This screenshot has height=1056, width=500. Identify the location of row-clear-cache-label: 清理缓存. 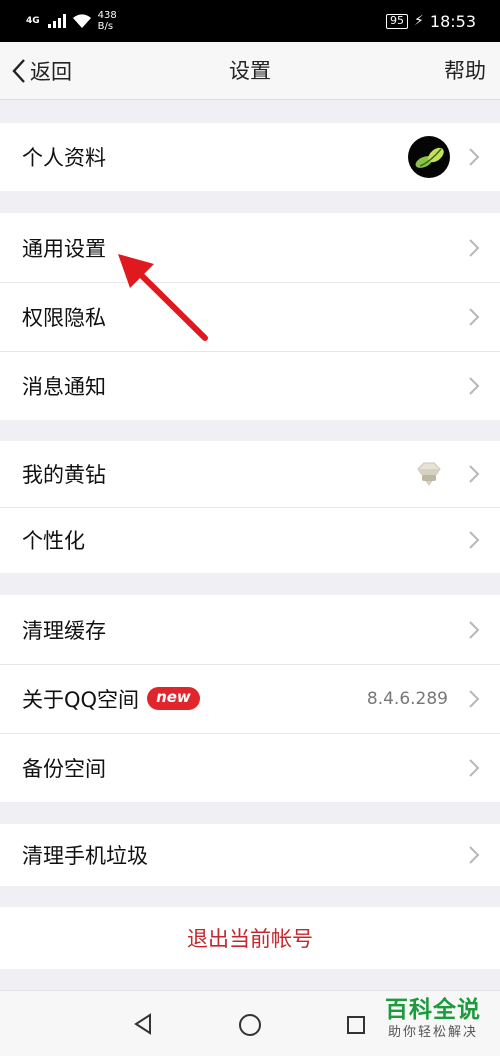
(64, 630).